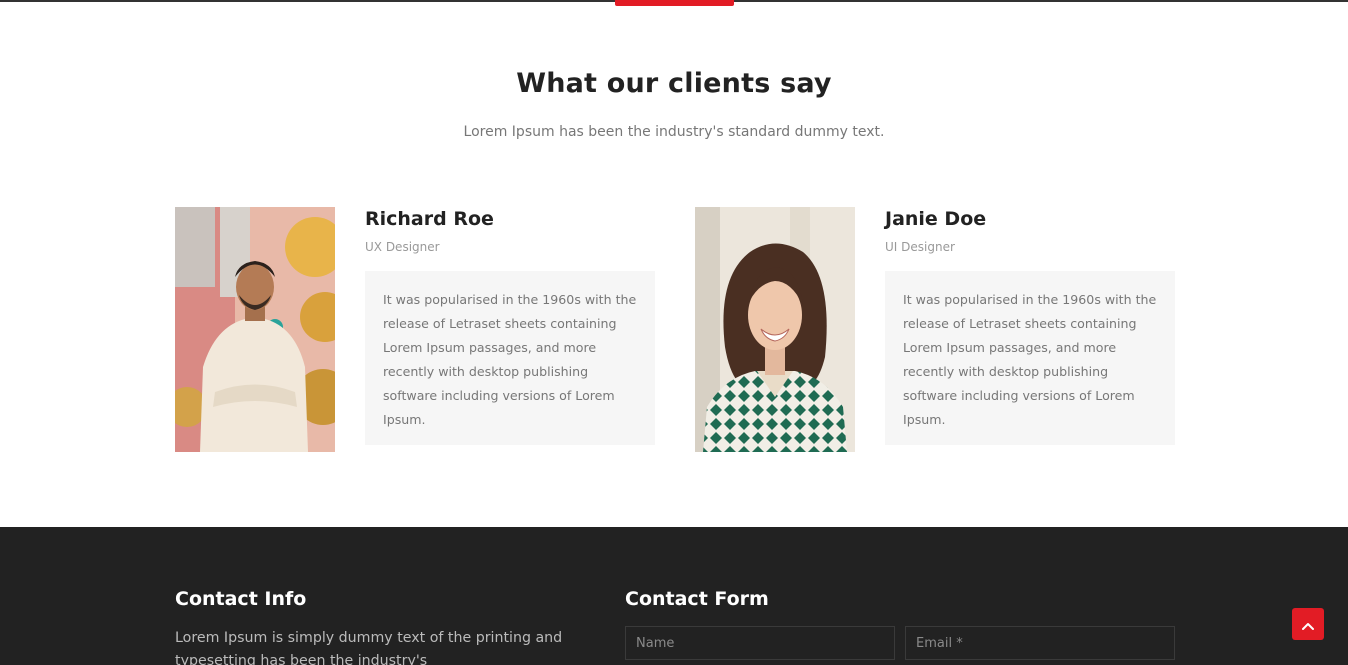 The image size is (1348, 665). What do you see at coordinates (936, 219) in the screenshot?
I see `client-name: Janie Doe` at bounding box center [936, 219].